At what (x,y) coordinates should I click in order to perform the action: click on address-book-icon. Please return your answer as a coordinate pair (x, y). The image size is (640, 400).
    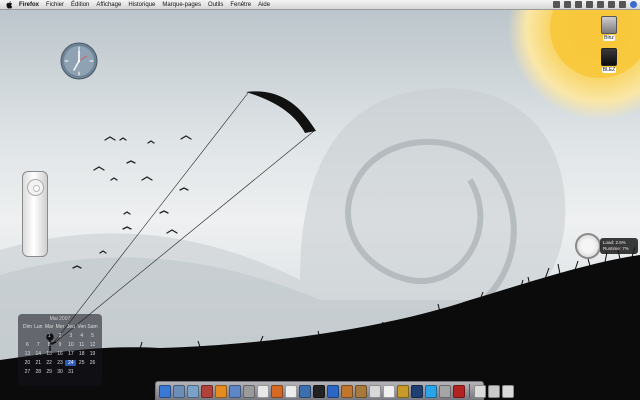
    Looking at the image, I should click on (361, 391).